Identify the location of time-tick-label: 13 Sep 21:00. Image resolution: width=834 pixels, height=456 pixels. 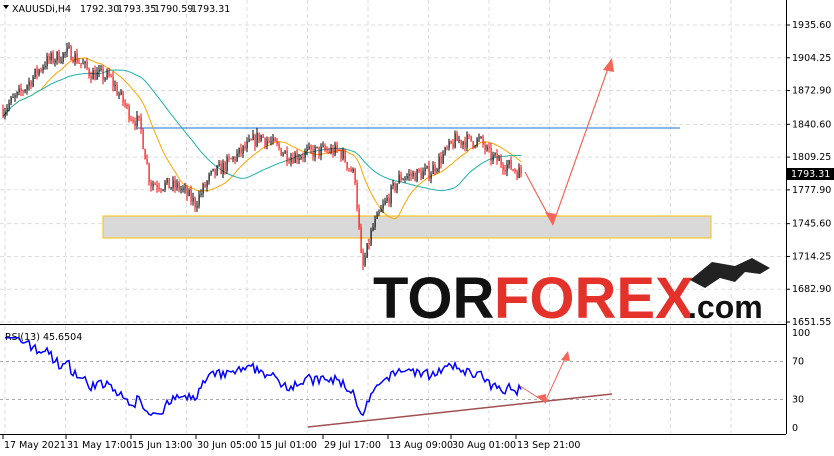
(548, 445).